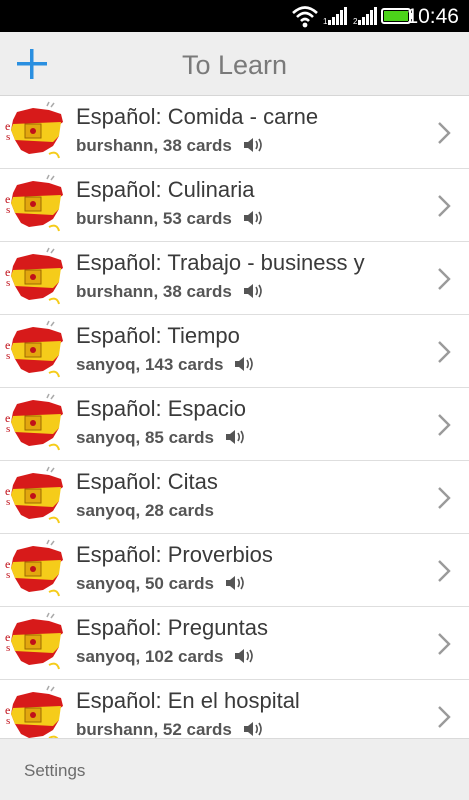 The width and height of the screenshot is (469, 800). What do you see at coordinates (234, 570) in the screenshot?
I see `deck-row: e s Español: Proverbios sanyoq, 50 cards` at bounding box center [234, 570].